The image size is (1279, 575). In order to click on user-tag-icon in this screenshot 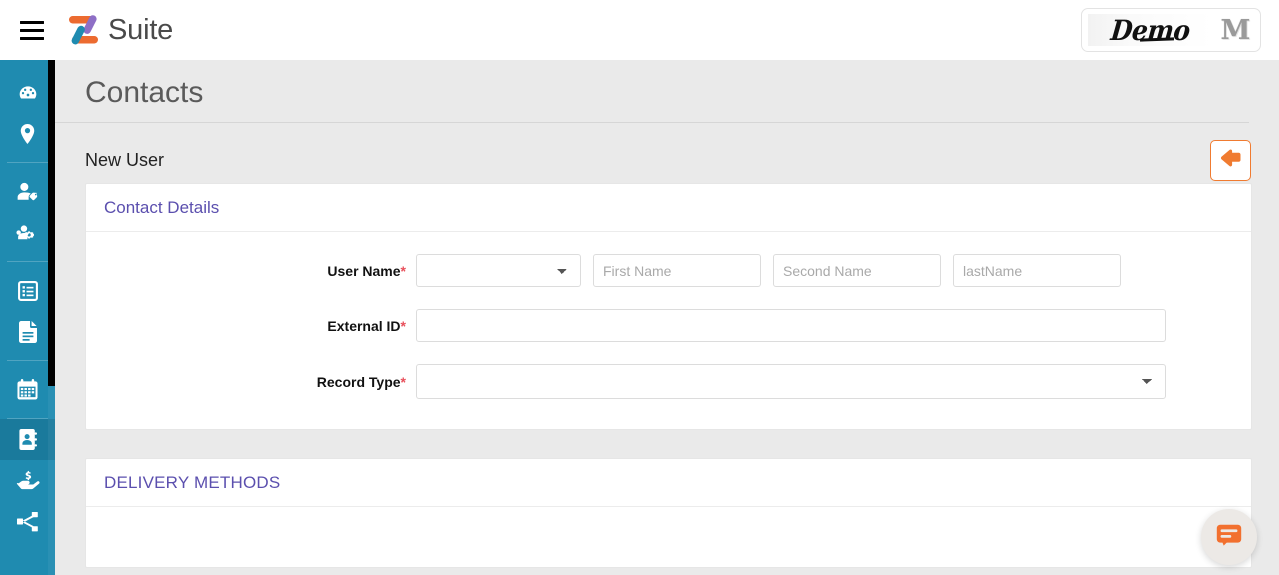, I will do `click(28, 191)`.